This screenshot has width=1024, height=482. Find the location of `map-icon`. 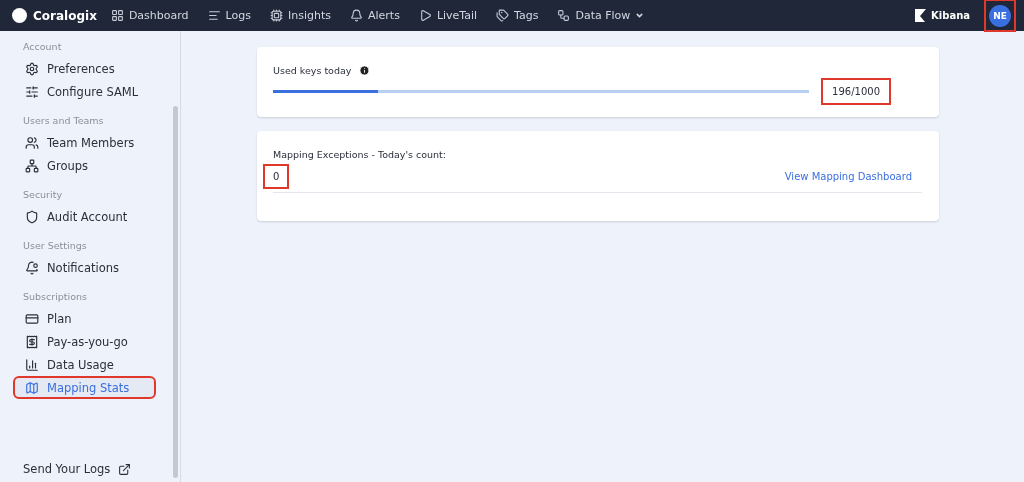

map-icon is located at coordinates (32, 387).